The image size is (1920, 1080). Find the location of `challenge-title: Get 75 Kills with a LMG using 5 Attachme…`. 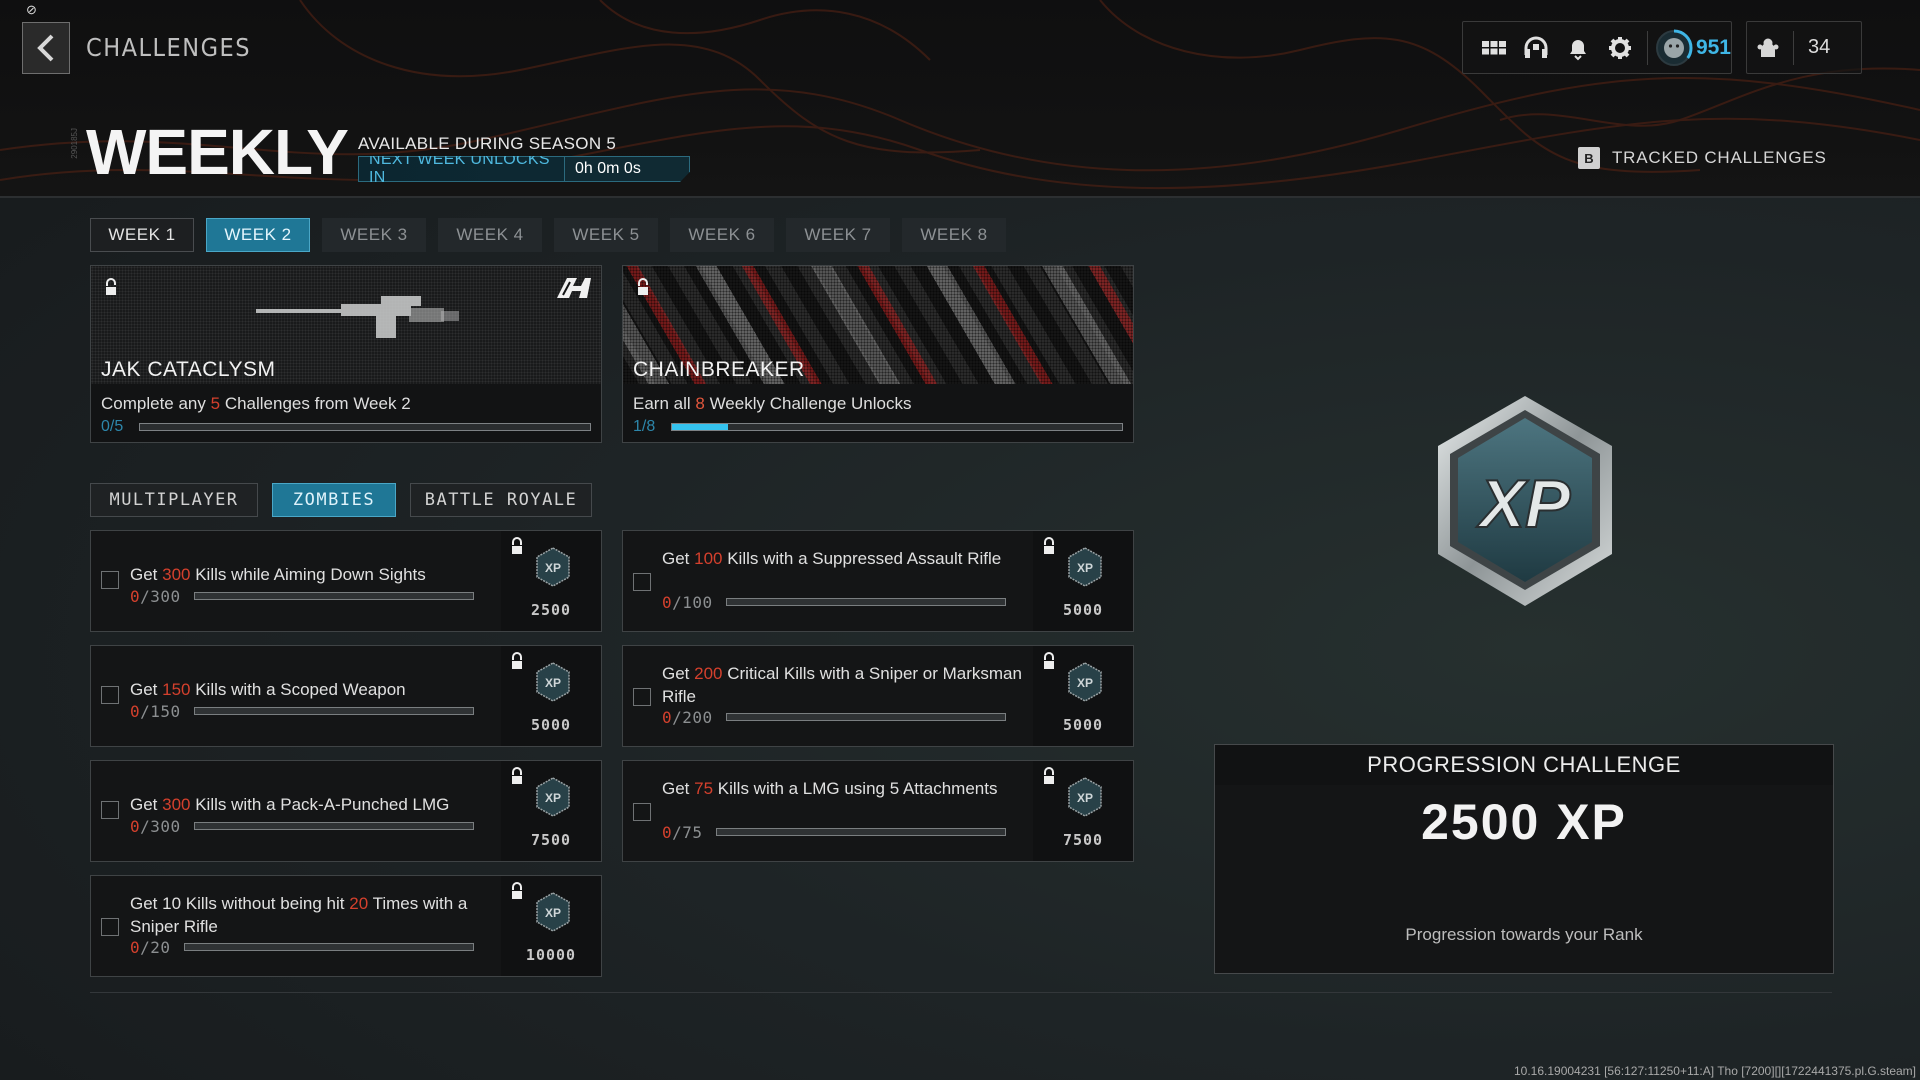

challenge-title: Get 75 Kills with a LMG using 5 Attachme… is located at coordinates (830, 788).